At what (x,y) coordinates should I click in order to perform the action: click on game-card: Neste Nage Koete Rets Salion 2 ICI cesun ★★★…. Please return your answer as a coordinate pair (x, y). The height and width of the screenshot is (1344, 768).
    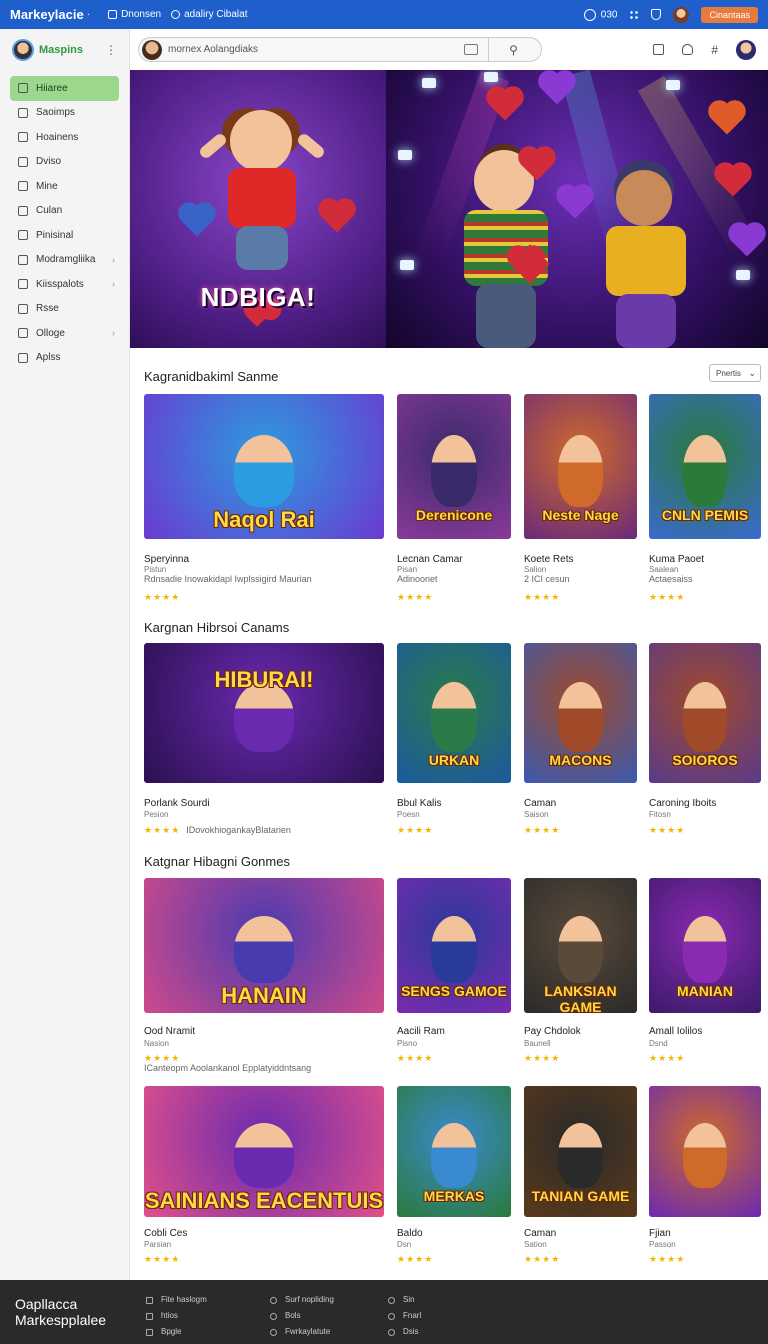
    Looking at the image, I should click on (580, 499).